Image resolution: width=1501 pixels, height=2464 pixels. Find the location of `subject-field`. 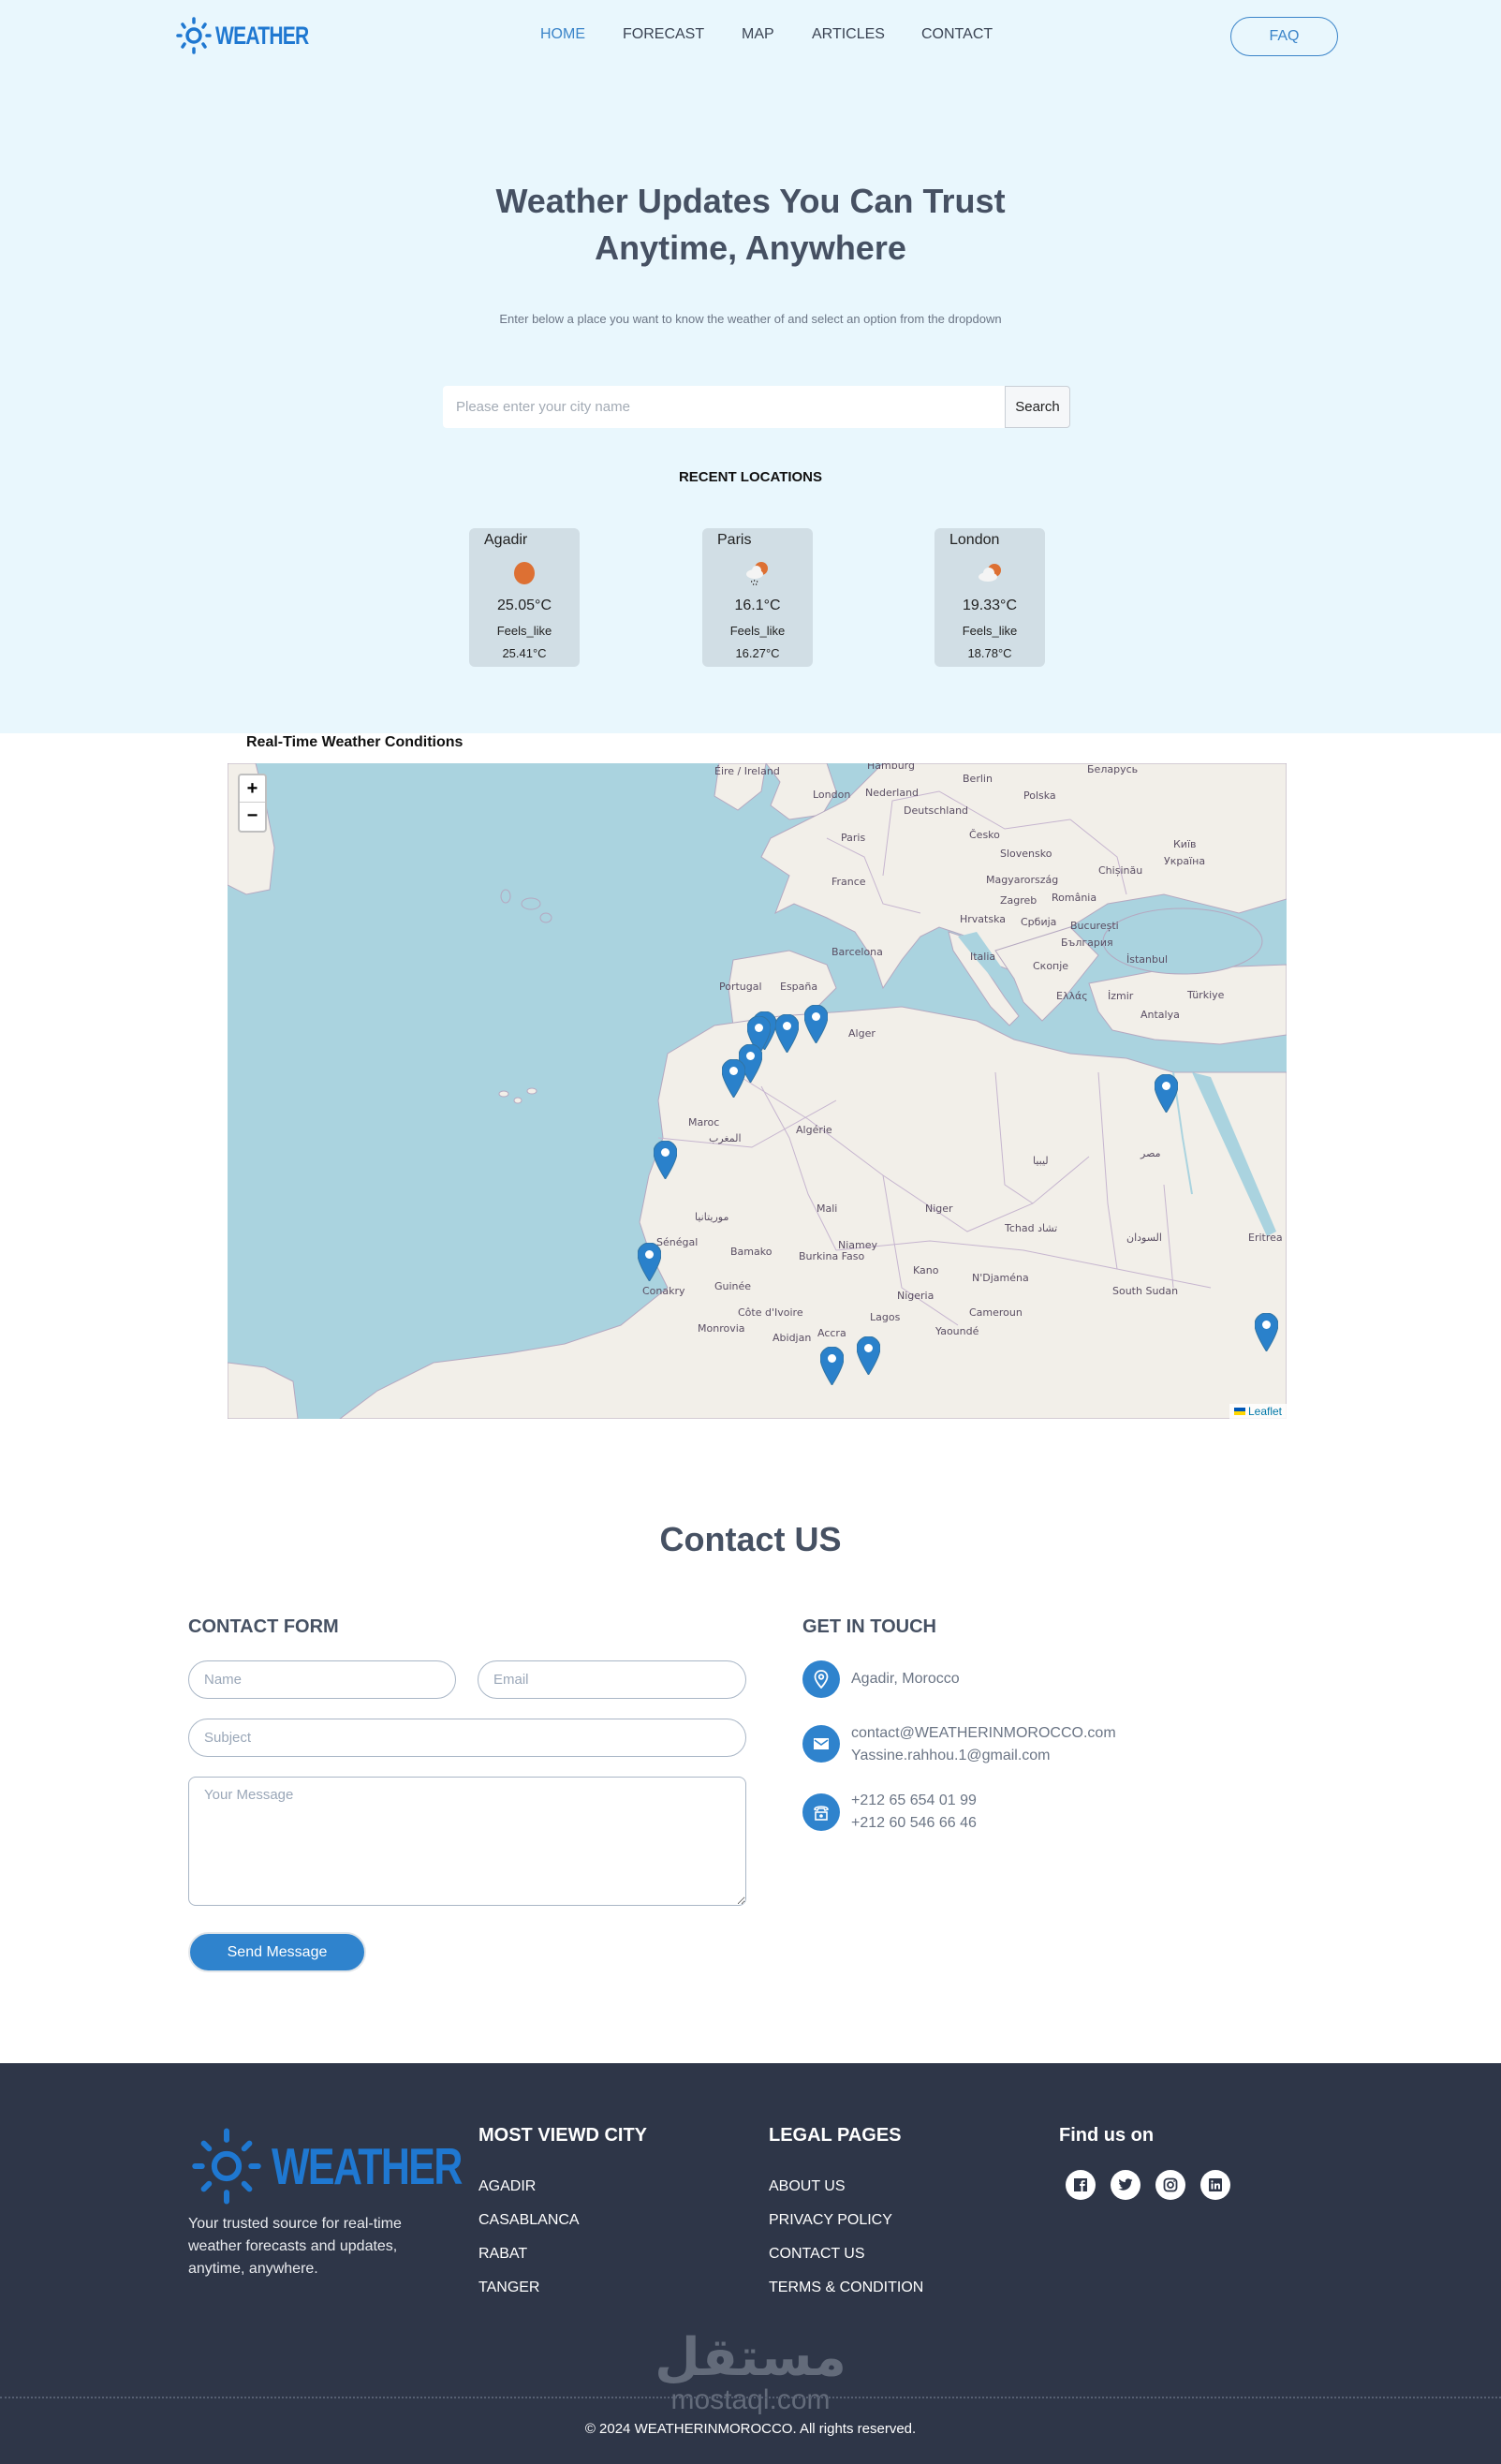

subject-field is located at coordinates (467, 1738).